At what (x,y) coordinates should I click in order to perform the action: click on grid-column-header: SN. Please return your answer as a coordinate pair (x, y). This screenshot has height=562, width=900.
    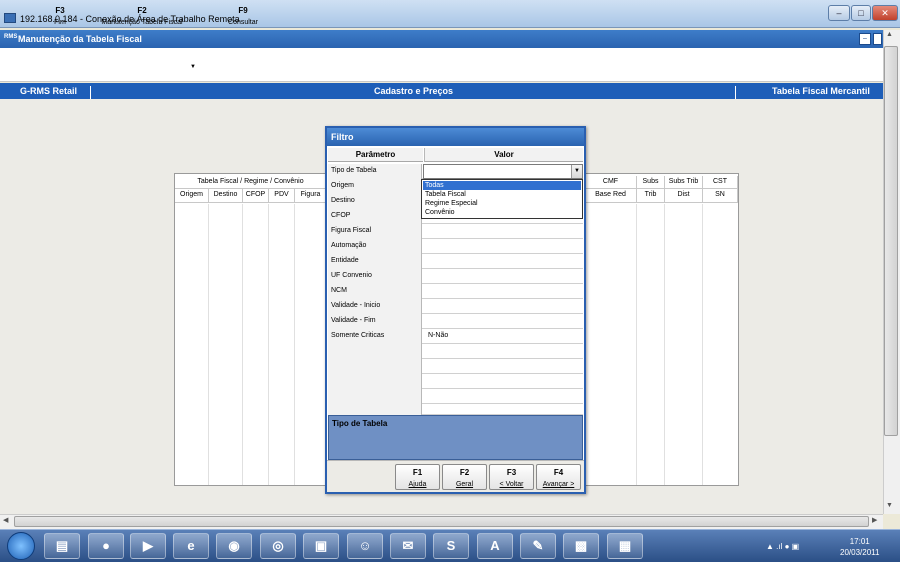
    Looking at the image, I should click on (720, 196).